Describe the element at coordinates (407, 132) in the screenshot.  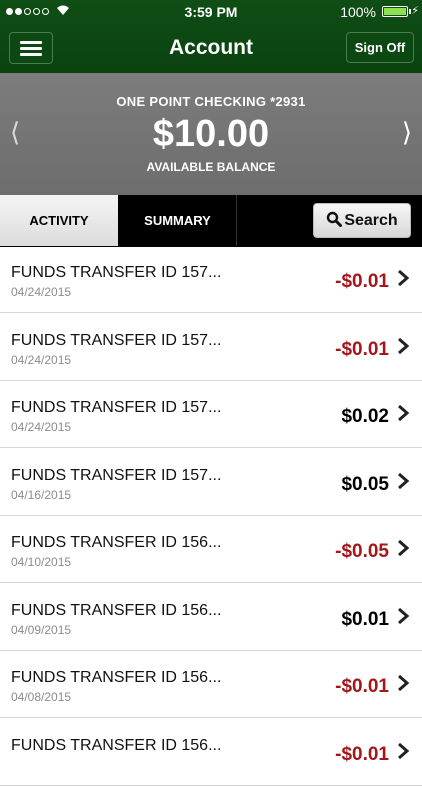
I see `next-account-arrow-icon: ⟩` at that location.